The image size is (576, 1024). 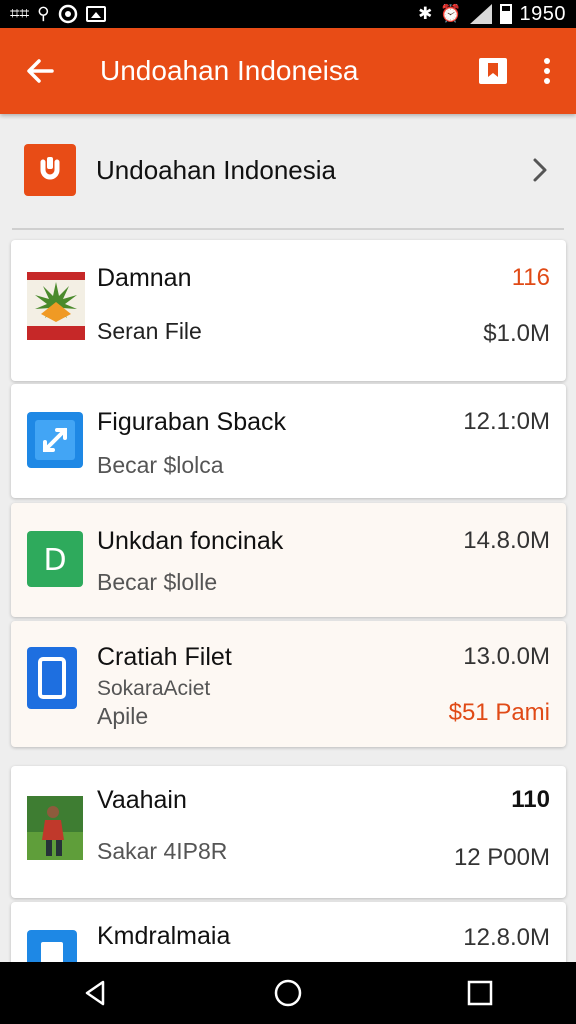 I want to click on nav-home-button, so click(x=288, y=993).